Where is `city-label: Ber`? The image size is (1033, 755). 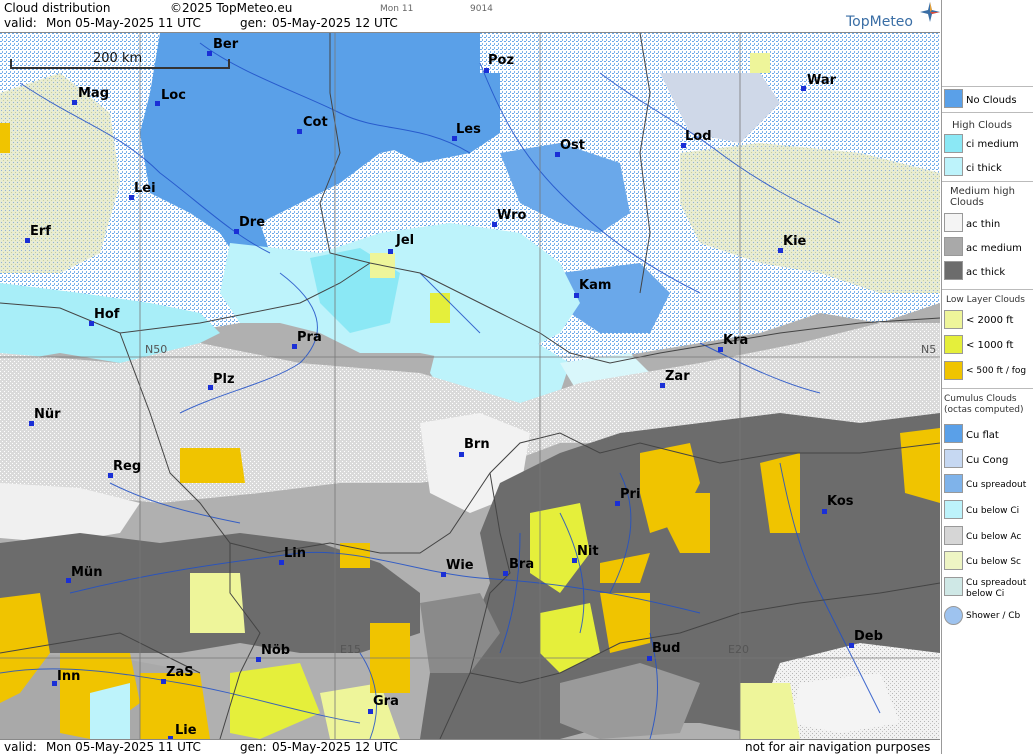
city-label: Ber is located at coordinates (225, 44).